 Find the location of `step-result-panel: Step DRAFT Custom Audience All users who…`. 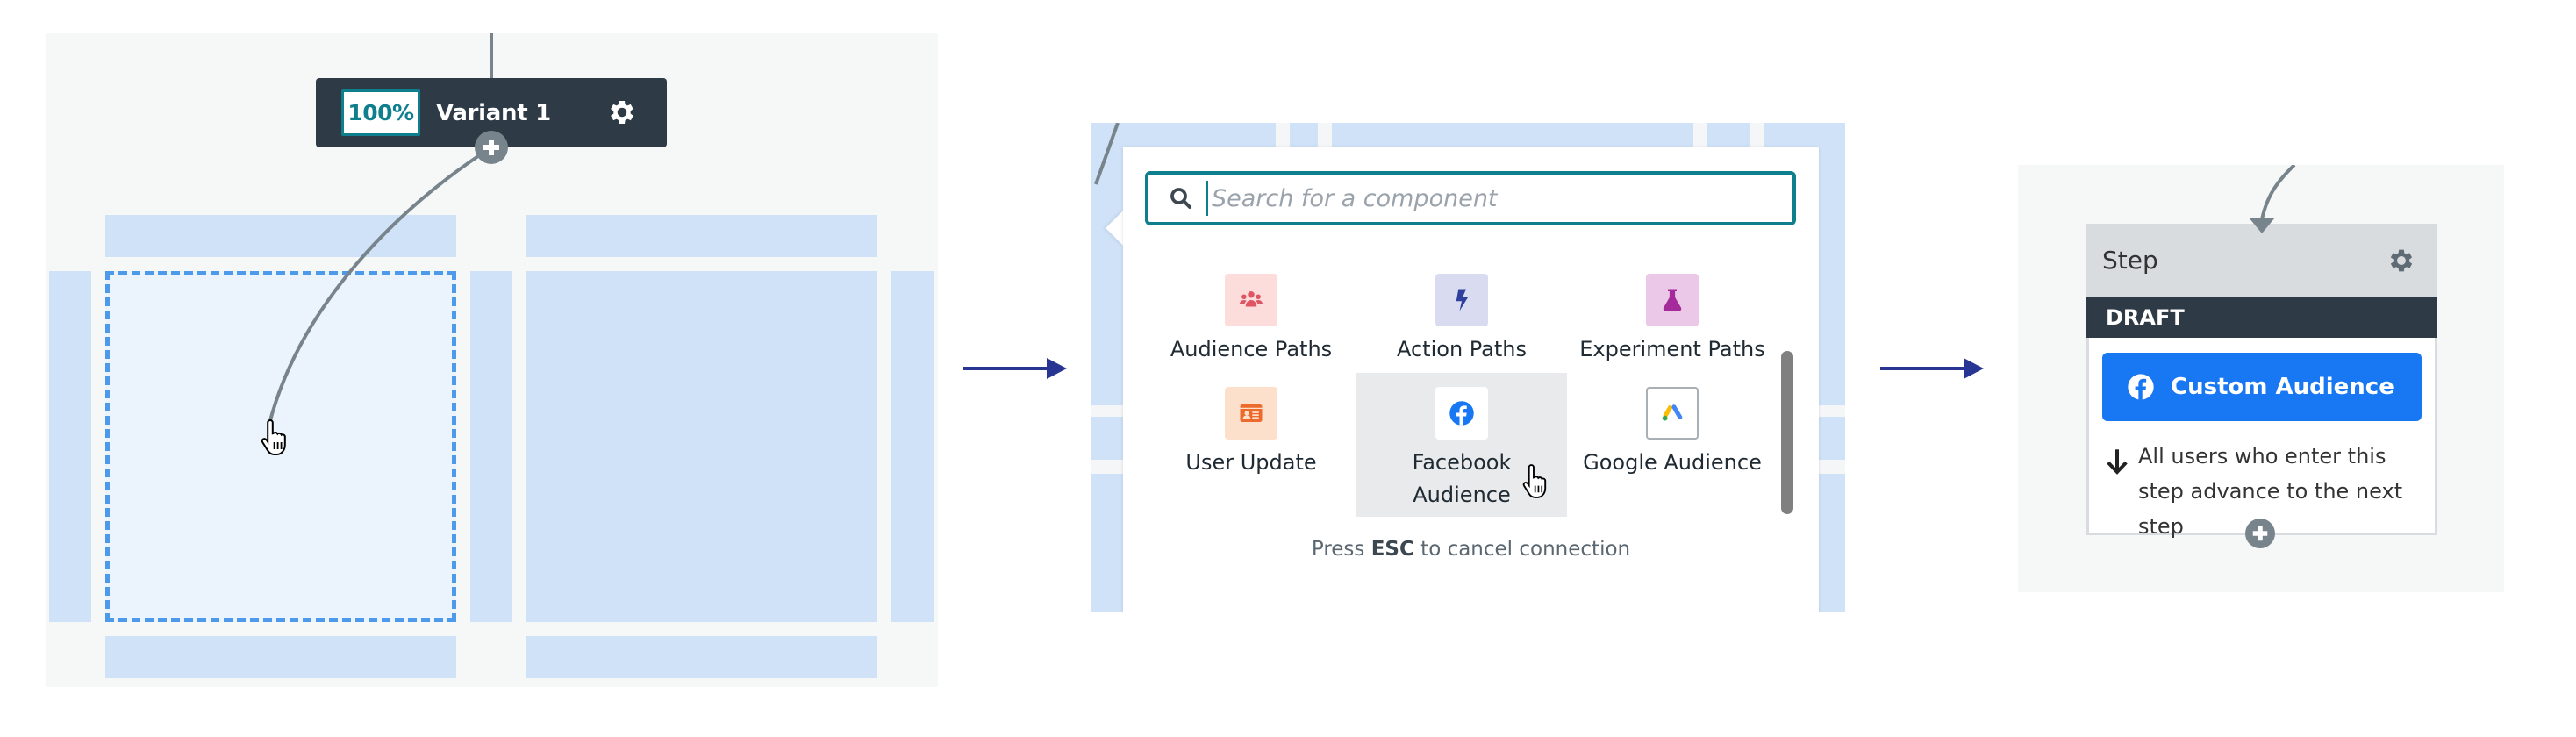

step-result-panel: Step DRAFT Custom Audience All users who… is located at coordinates (2261, 378).